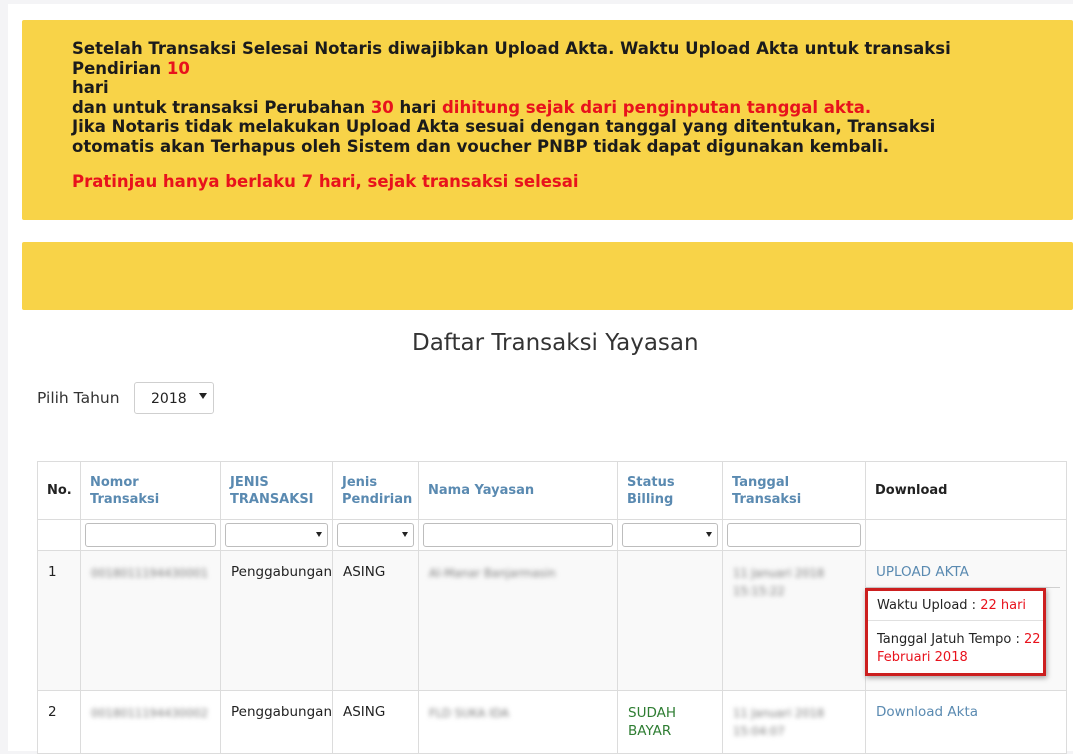  What do you see at coordinates (375, 490) in the screenshot?
I see `col-header-jenis-pendirian: Jenis Pendirian` at bounding box center [375, 490].